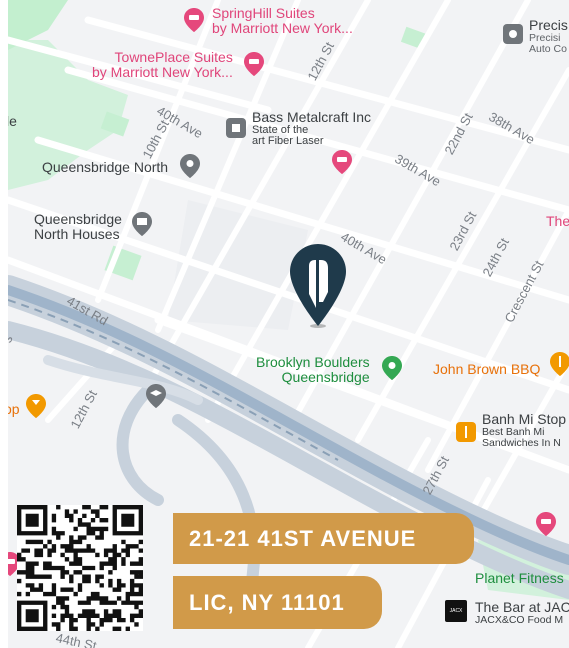  Describe the element at coordinates (559, 364) in the screenshot. I see `restaurant-pin-icon` at that location.